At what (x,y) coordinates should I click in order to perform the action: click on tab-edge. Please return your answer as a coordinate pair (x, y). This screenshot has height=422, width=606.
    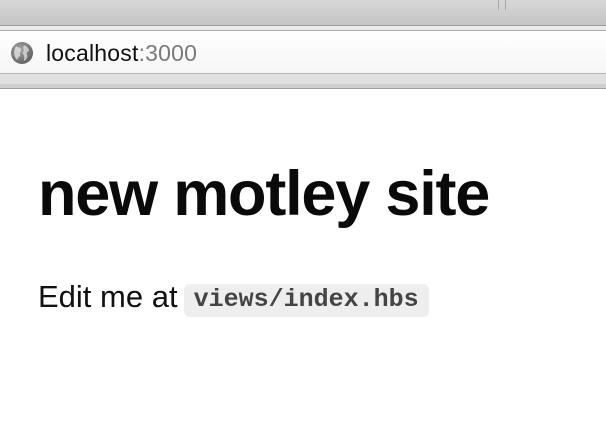
    Looking at the image, I should click on (502, 5).